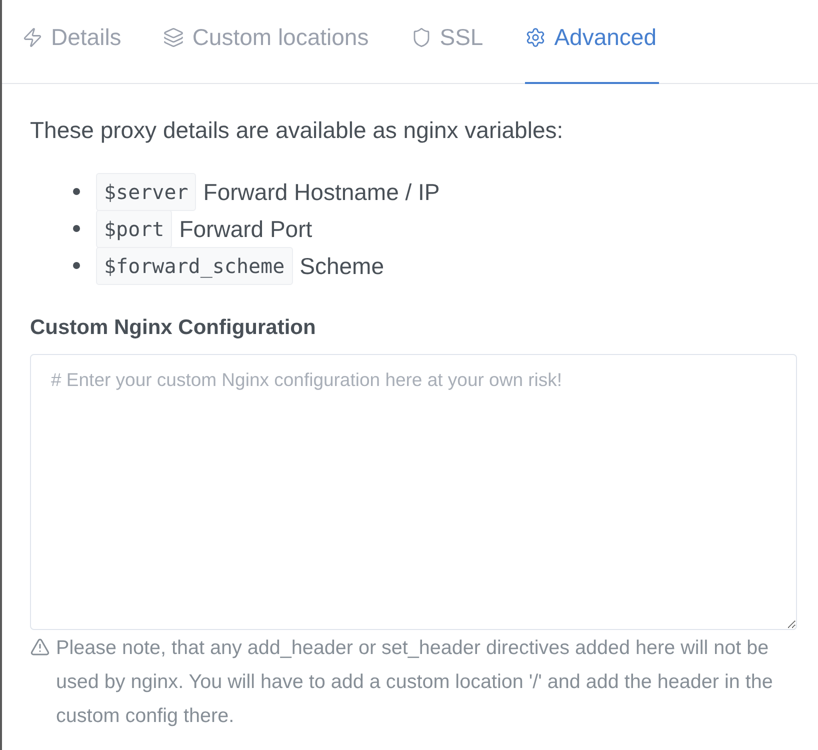 This screenshot has height=750, width=818. I want to click on variable-code: $server, so click(146, 191).